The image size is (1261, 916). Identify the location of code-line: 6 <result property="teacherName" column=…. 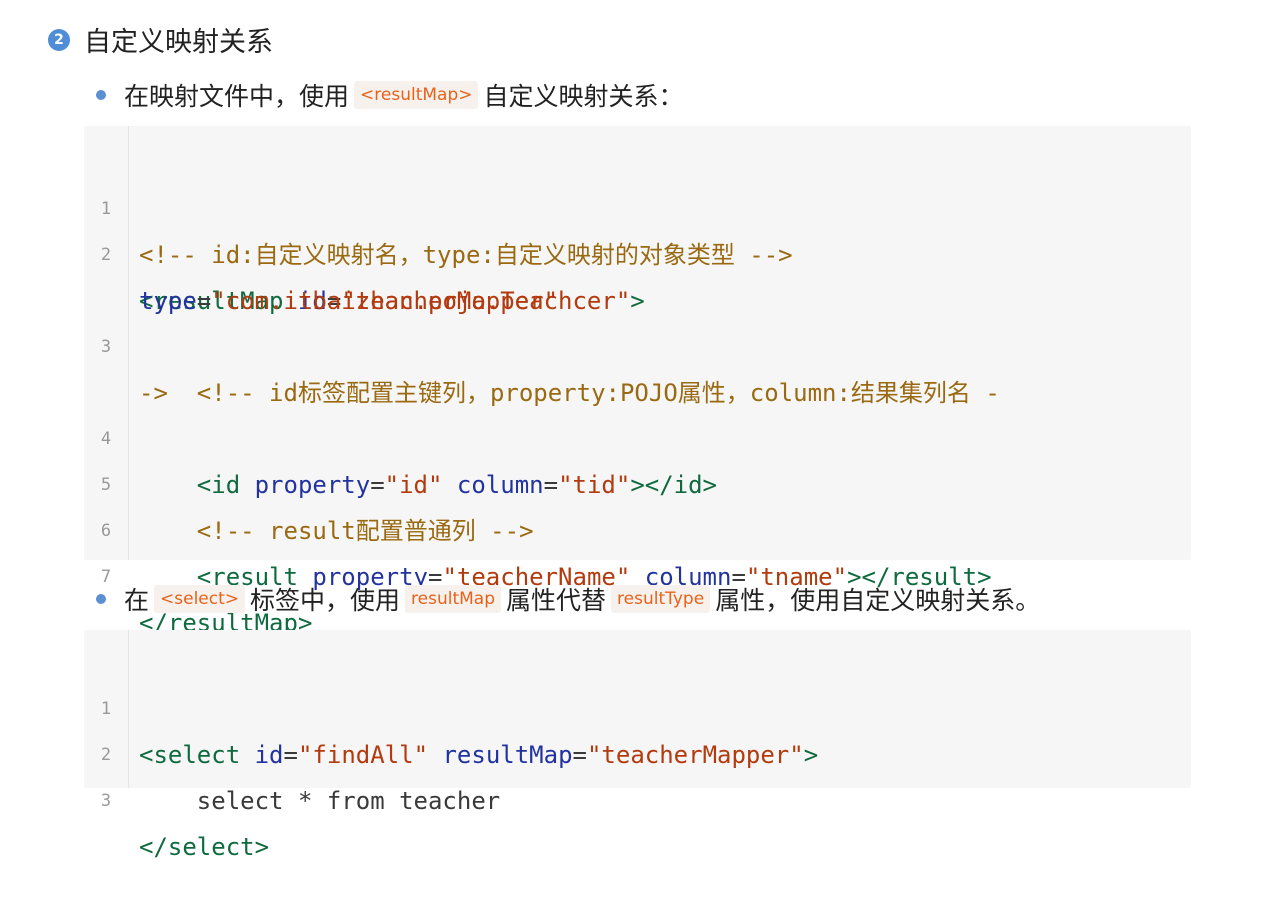
(637, 526).